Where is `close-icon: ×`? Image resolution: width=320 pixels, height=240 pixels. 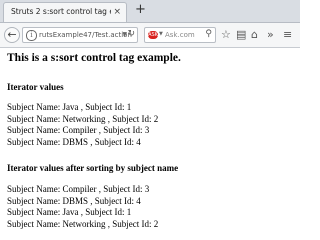
close-icon: × is located at coordinates (117, 12).